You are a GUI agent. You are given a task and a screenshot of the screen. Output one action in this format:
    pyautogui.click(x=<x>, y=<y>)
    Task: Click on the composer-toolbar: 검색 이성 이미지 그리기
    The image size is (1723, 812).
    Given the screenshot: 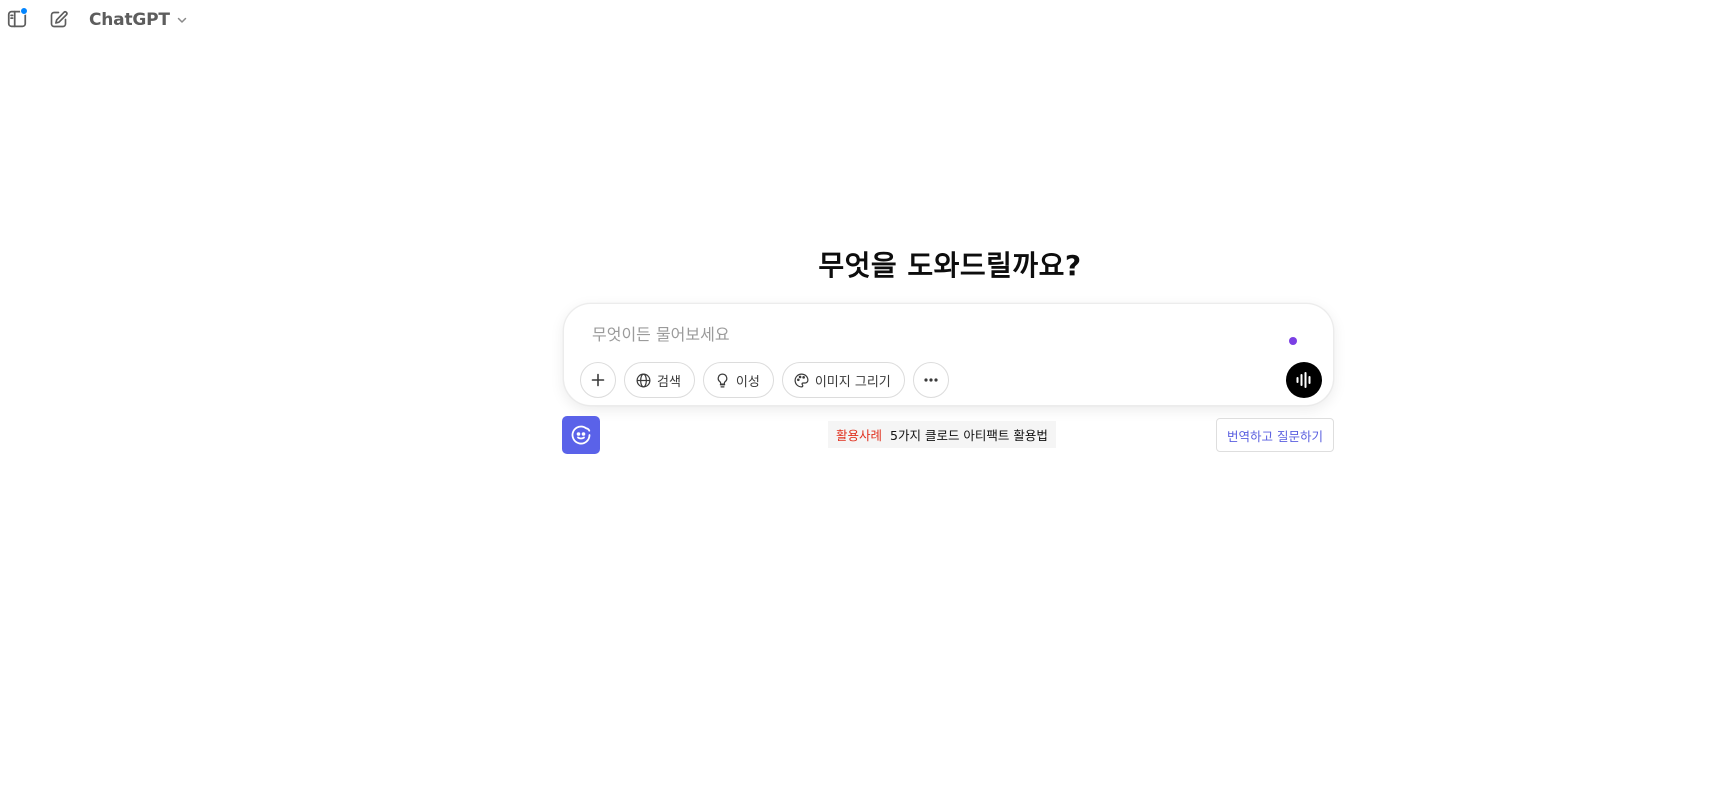 What is the action you would take?
    pyautogui.click(x=764, y=380)
    